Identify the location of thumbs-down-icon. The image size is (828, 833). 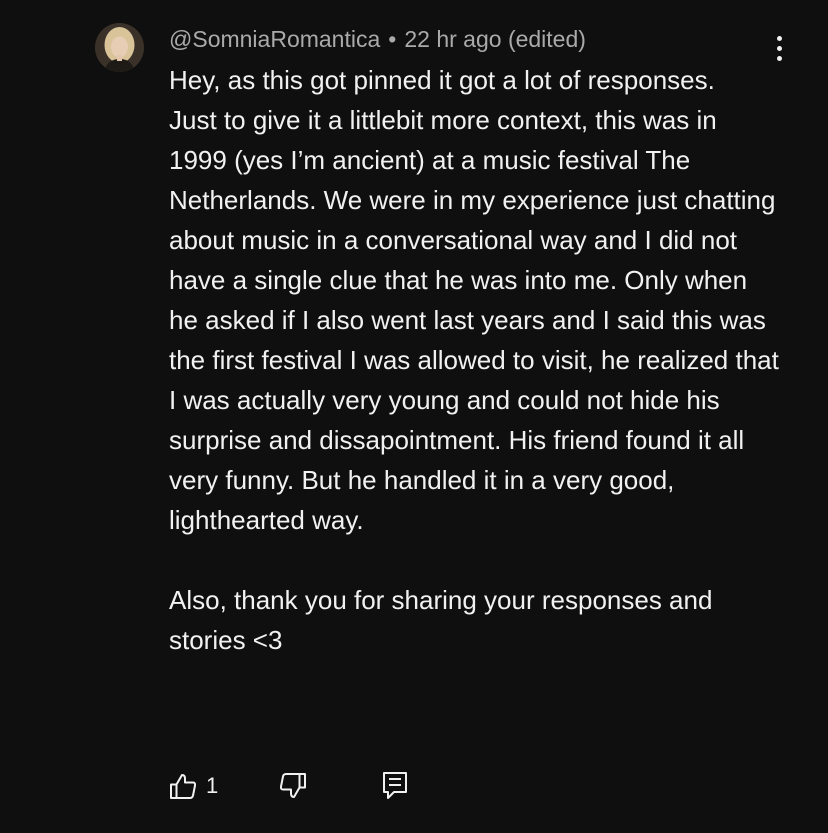
(293, 785).